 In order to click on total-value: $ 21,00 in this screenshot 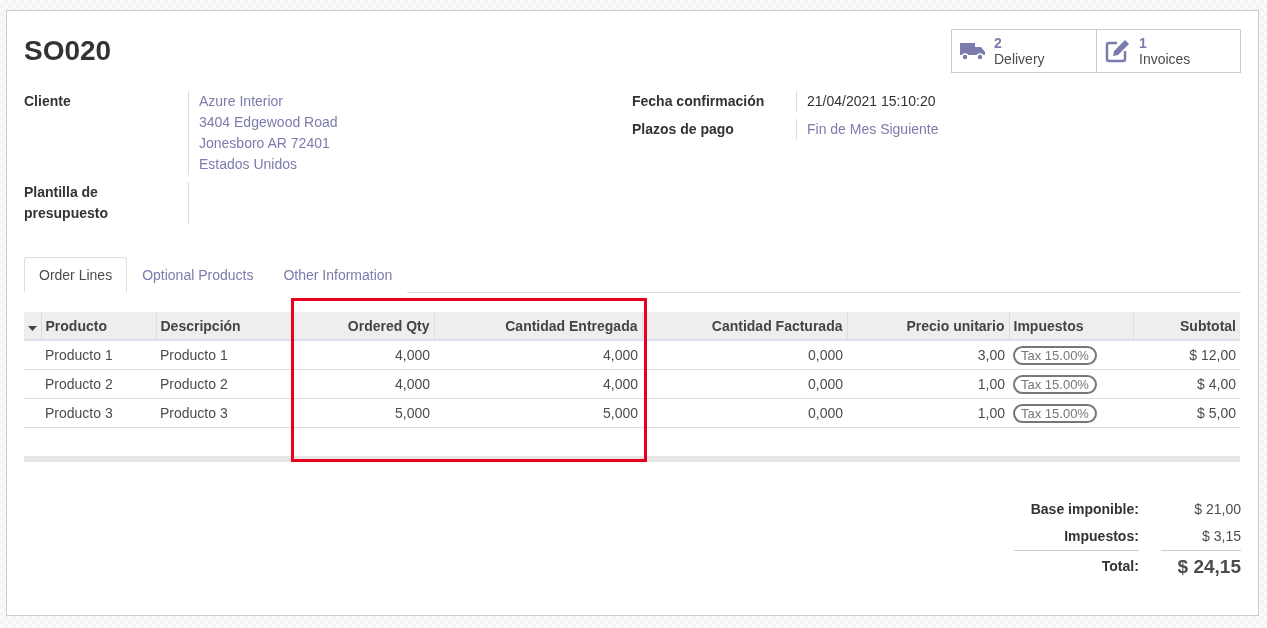, I will do `click(1217, 509)`.